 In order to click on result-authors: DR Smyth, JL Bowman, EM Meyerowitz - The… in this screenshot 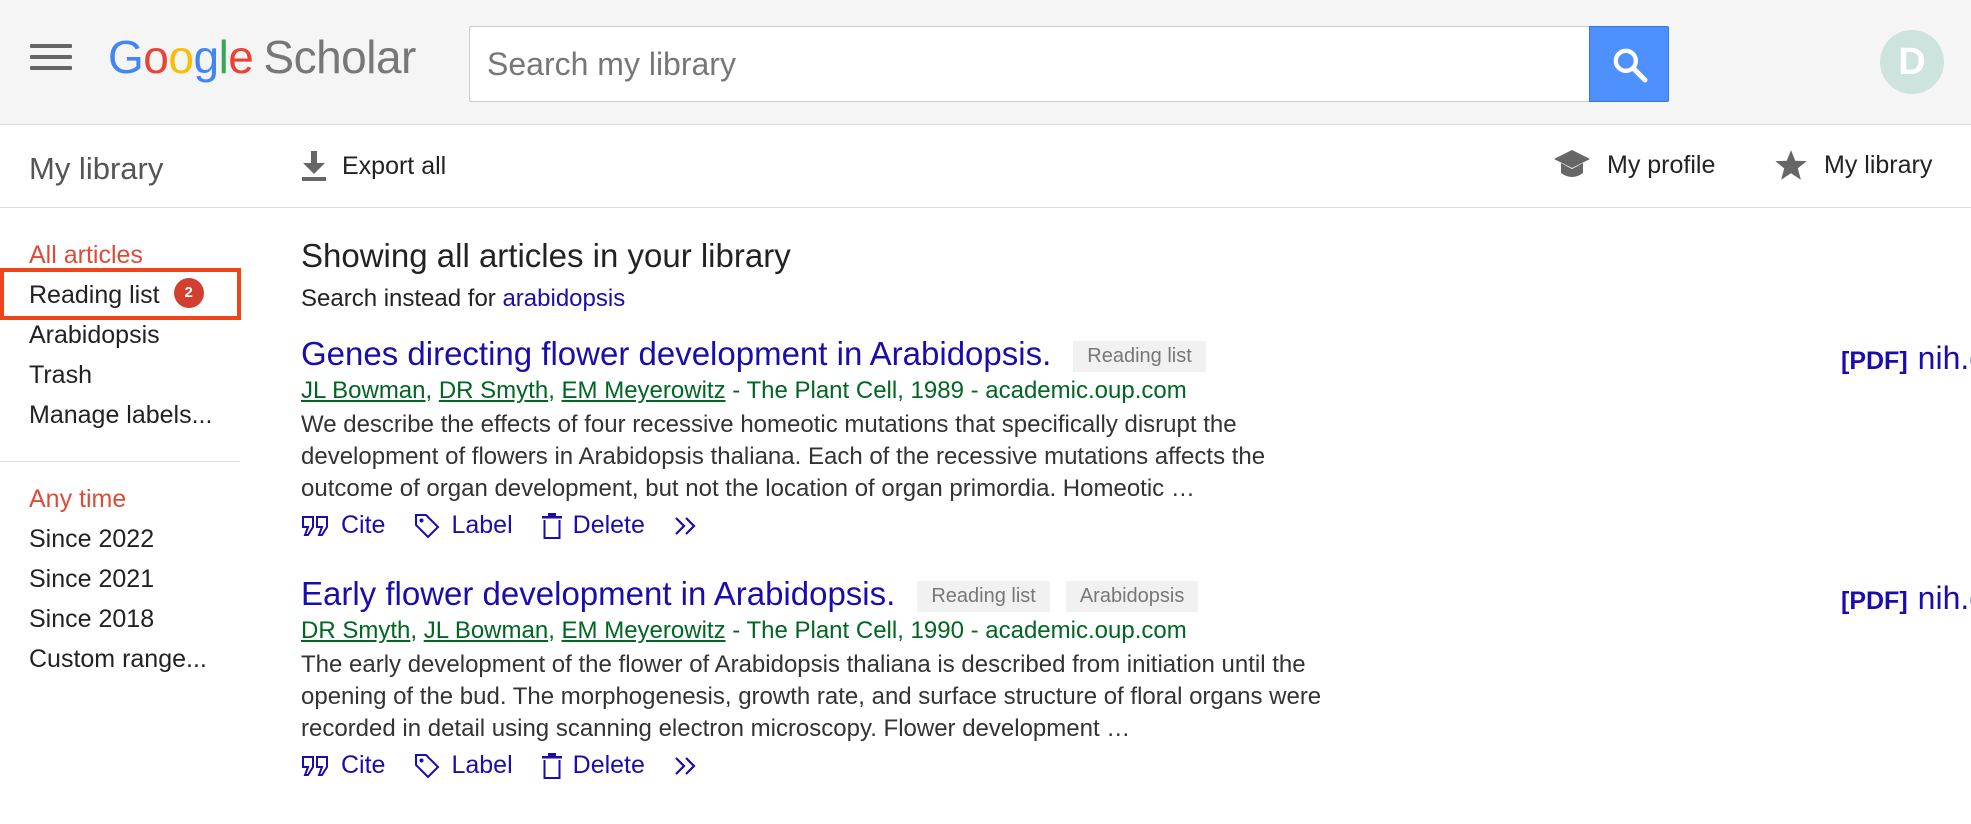, I will do `click(744, 630)`.